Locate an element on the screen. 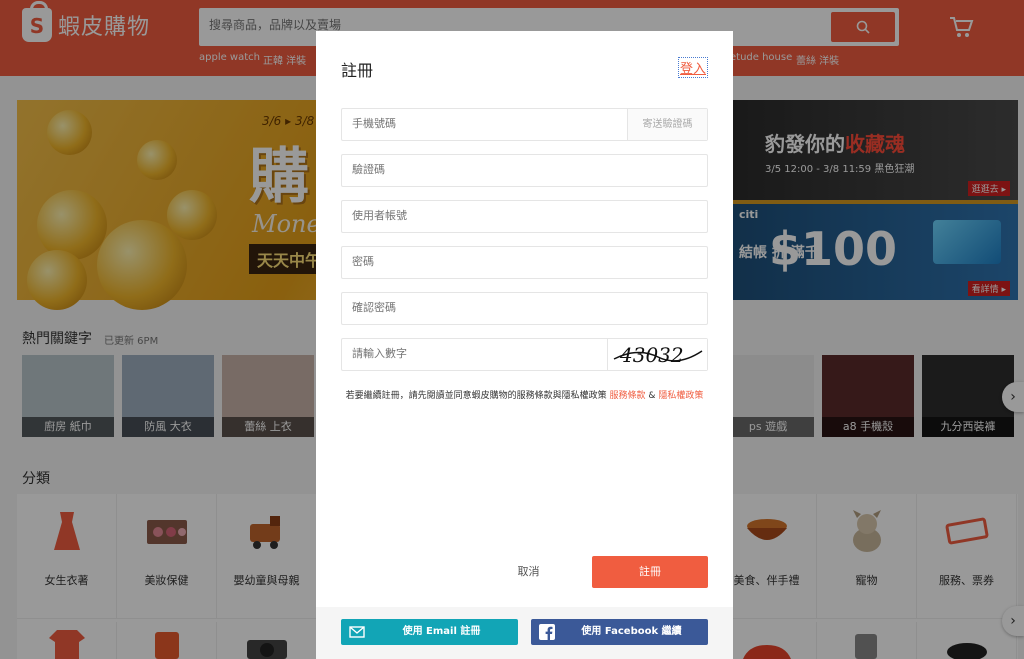 This screenshot has width=1024, height=659. login-link: 登入 is located at coordinates (692, 67).